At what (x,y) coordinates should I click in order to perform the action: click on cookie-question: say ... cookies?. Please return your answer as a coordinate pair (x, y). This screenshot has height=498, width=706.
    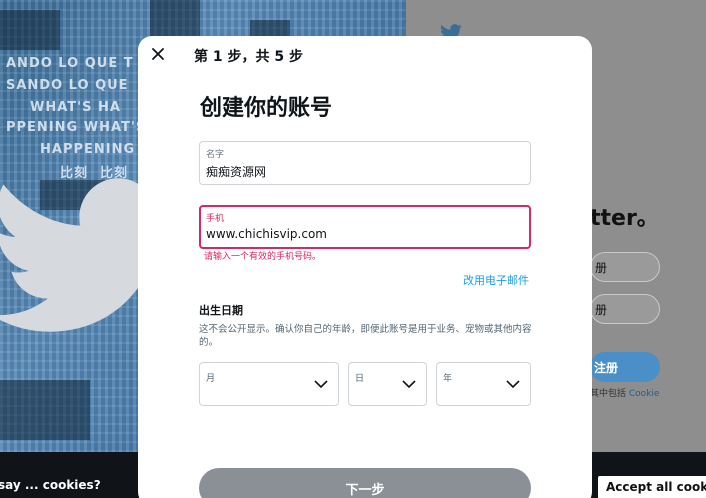
    Looking at the image, I should click on (50, 485).